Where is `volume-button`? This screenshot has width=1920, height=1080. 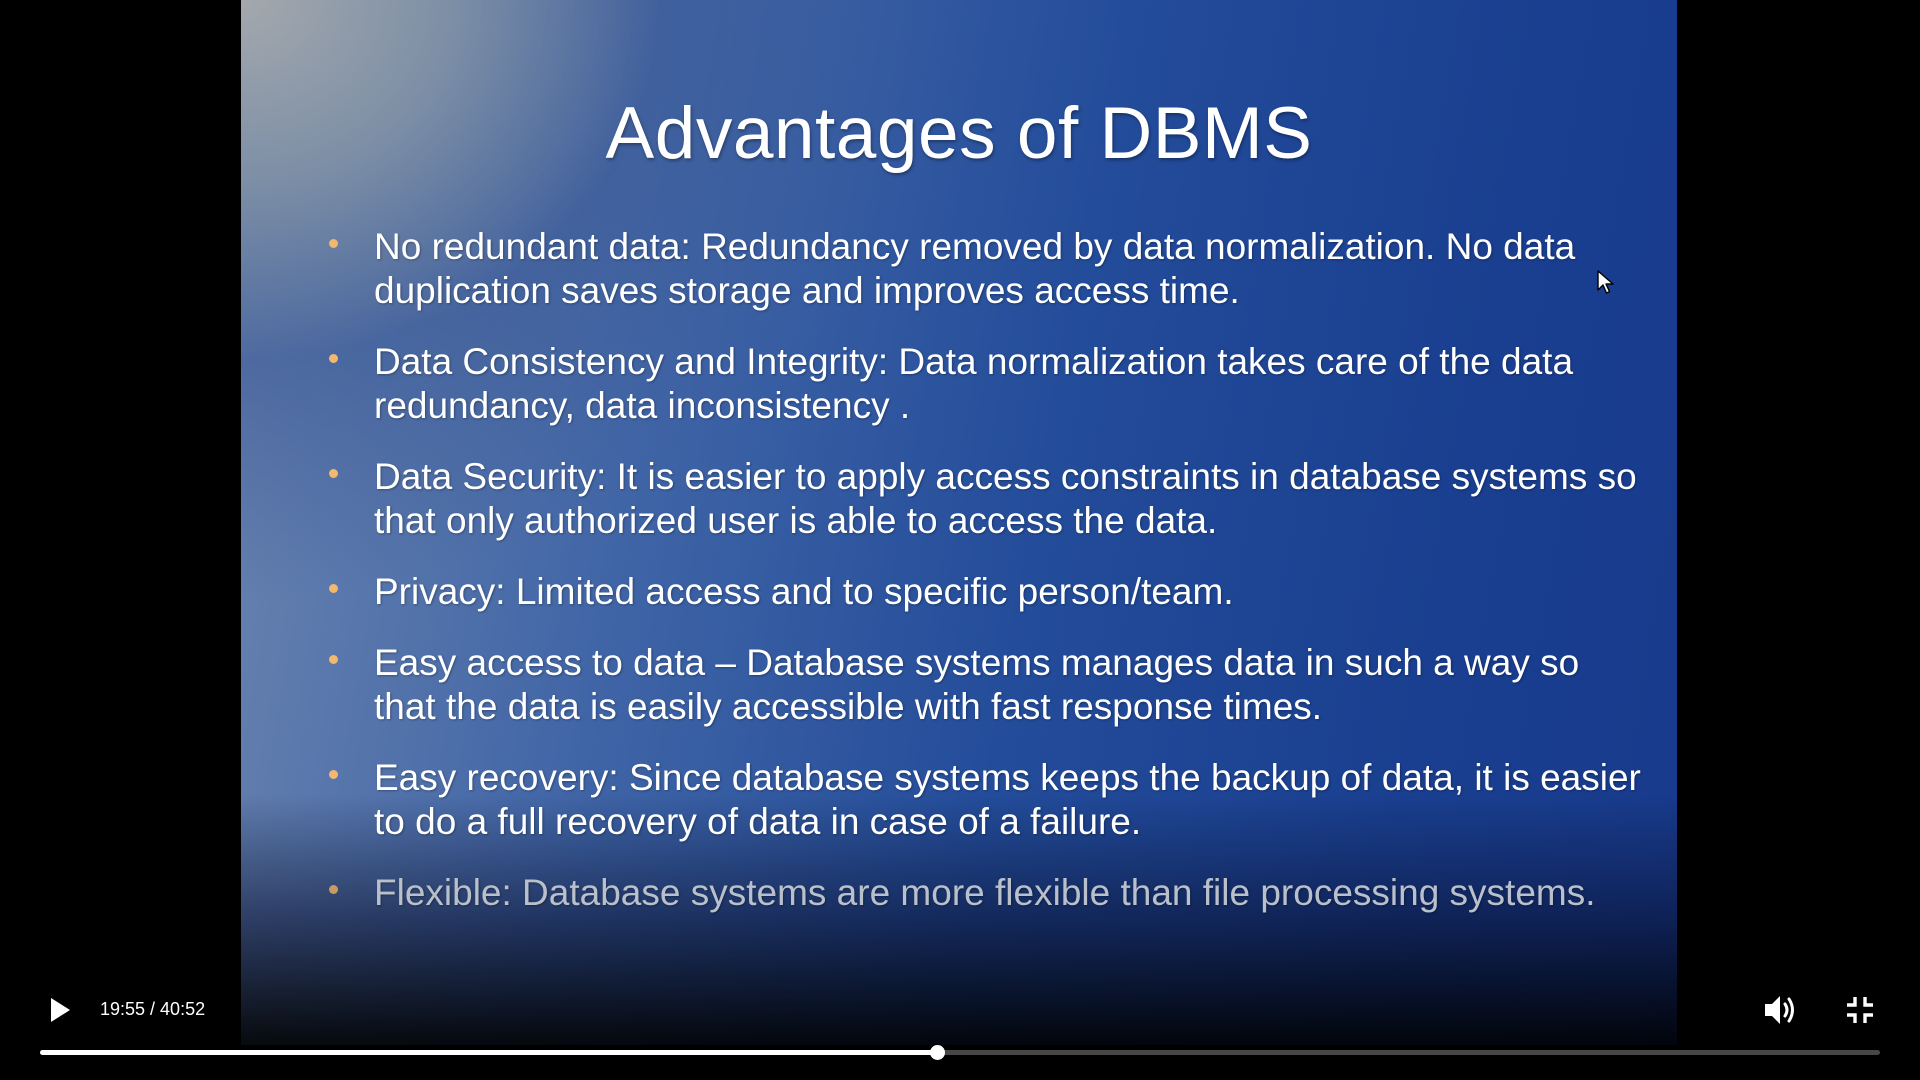
volume-button is located at coordinates (1780, 1010).